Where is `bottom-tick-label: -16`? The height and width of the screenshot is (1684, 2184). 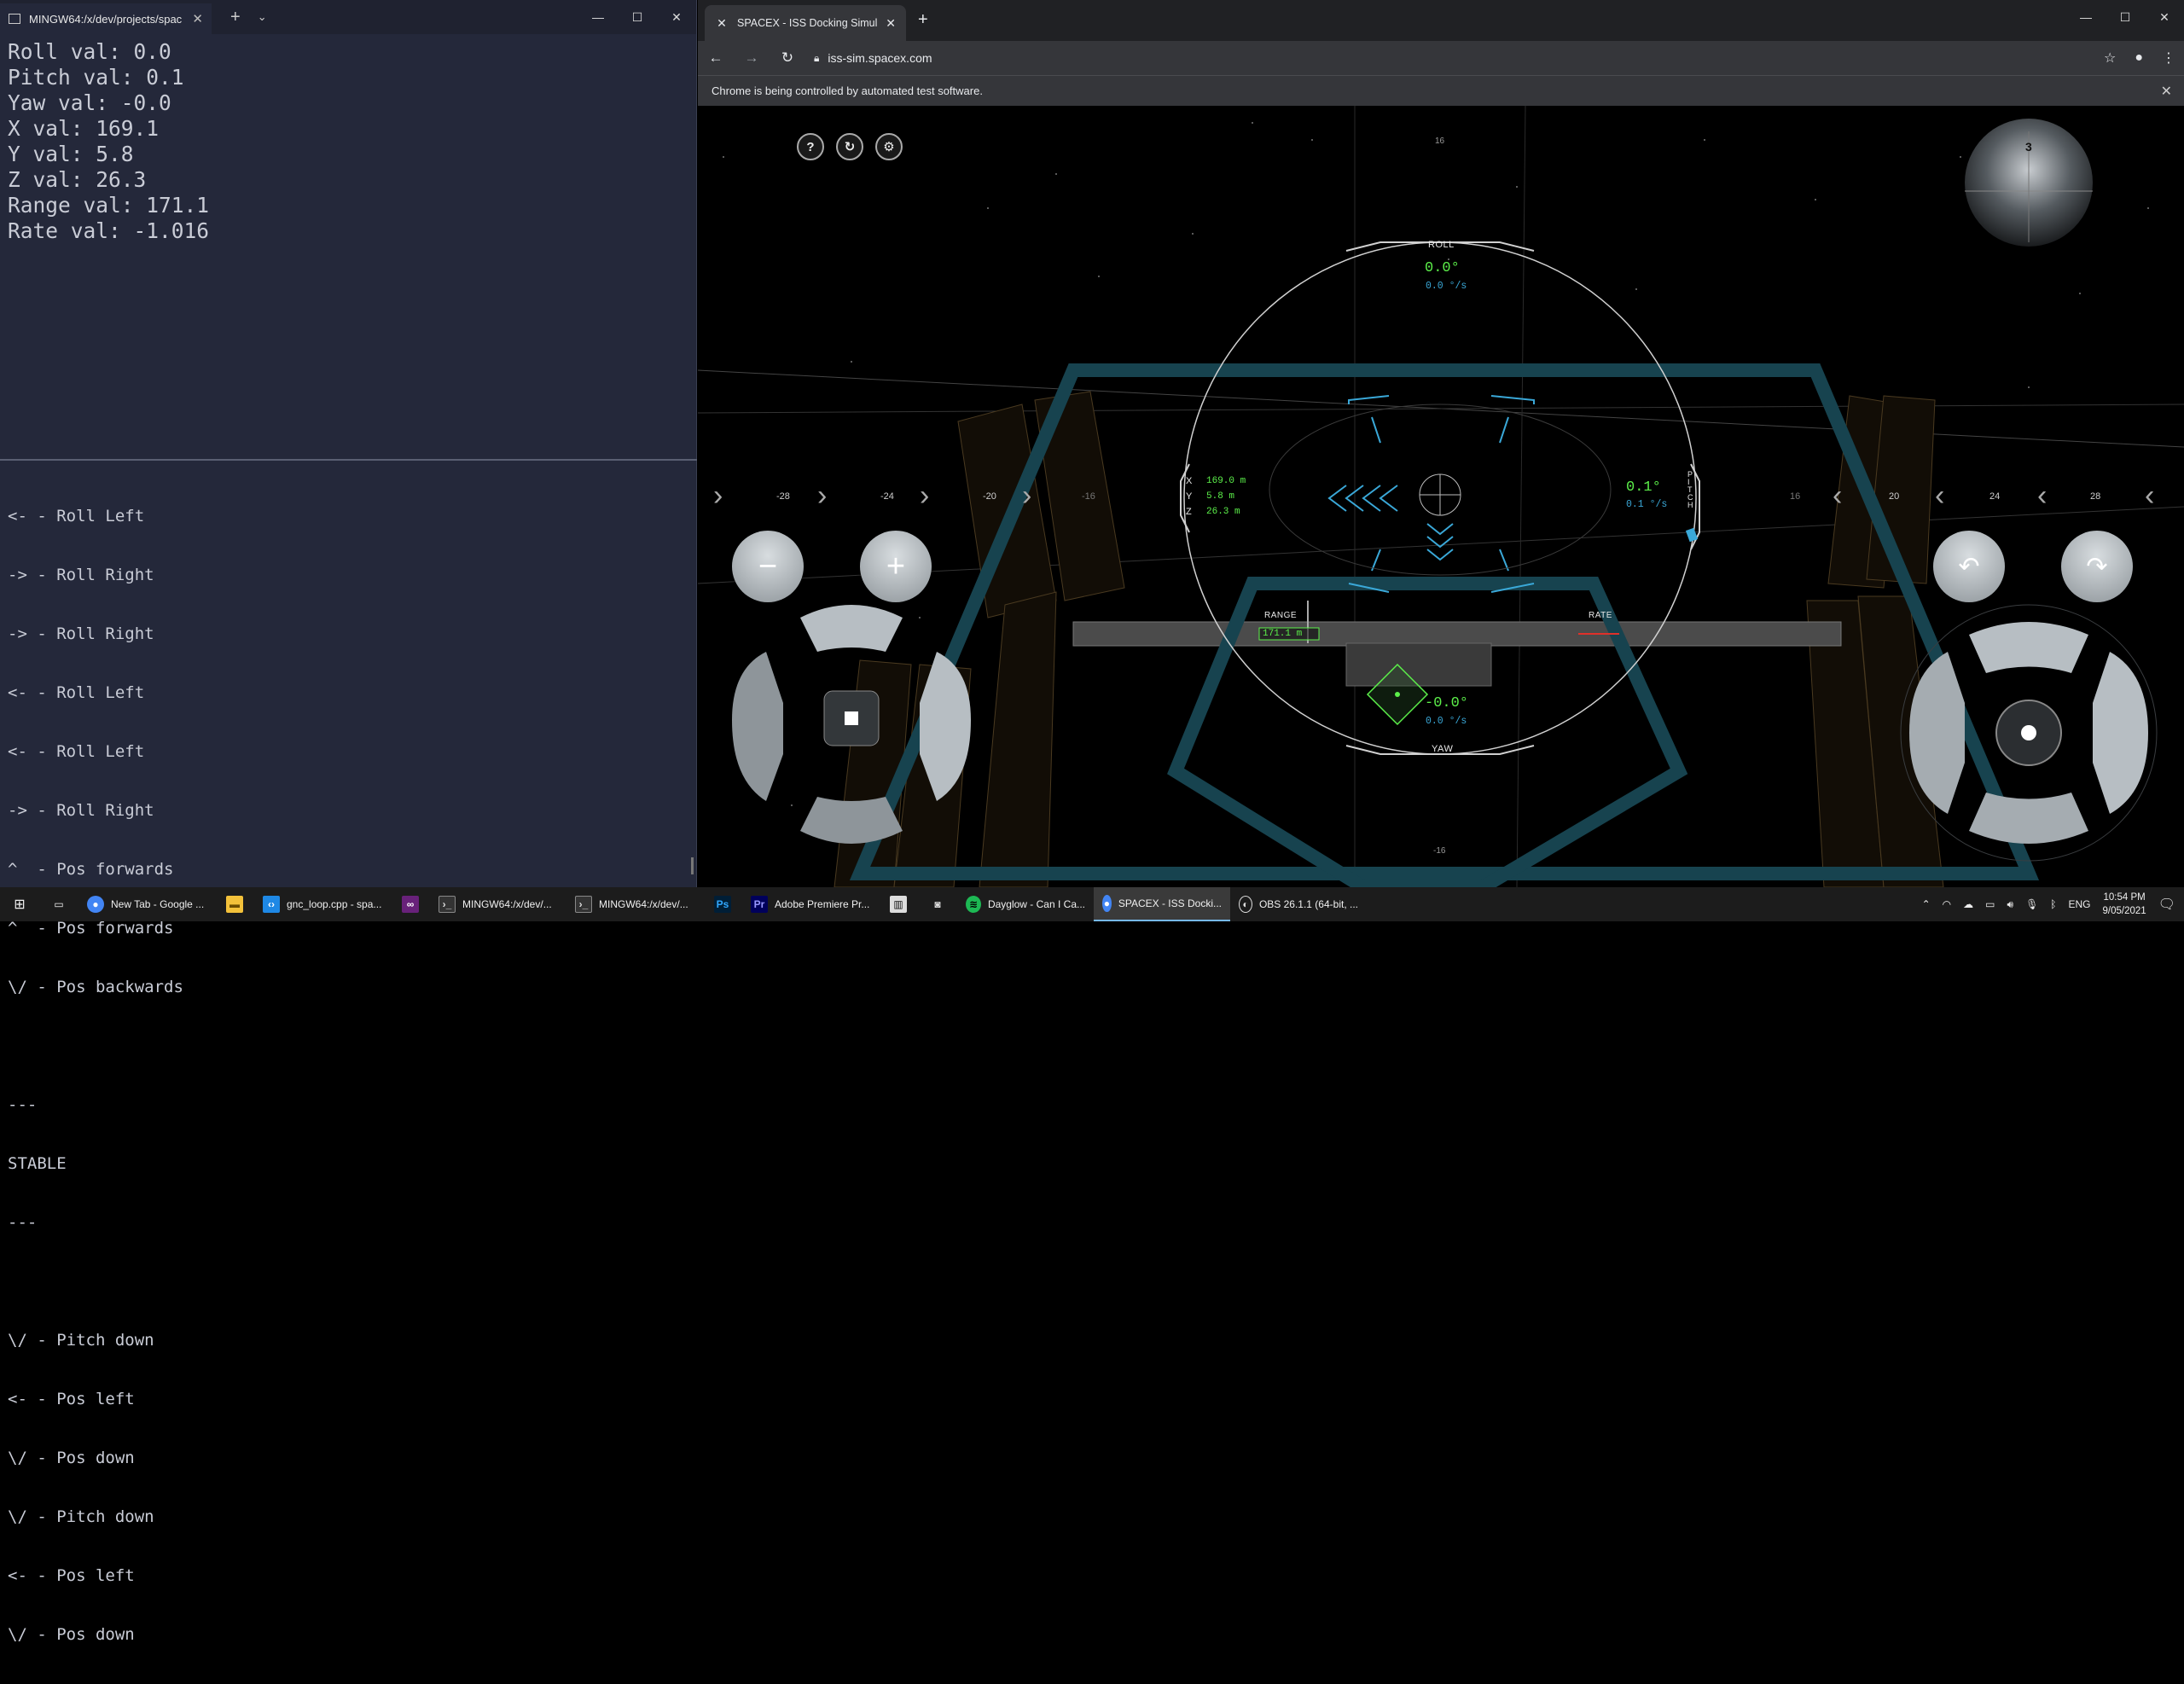
bottom-tick-label: -16 is located at coordinates (1439, 851).